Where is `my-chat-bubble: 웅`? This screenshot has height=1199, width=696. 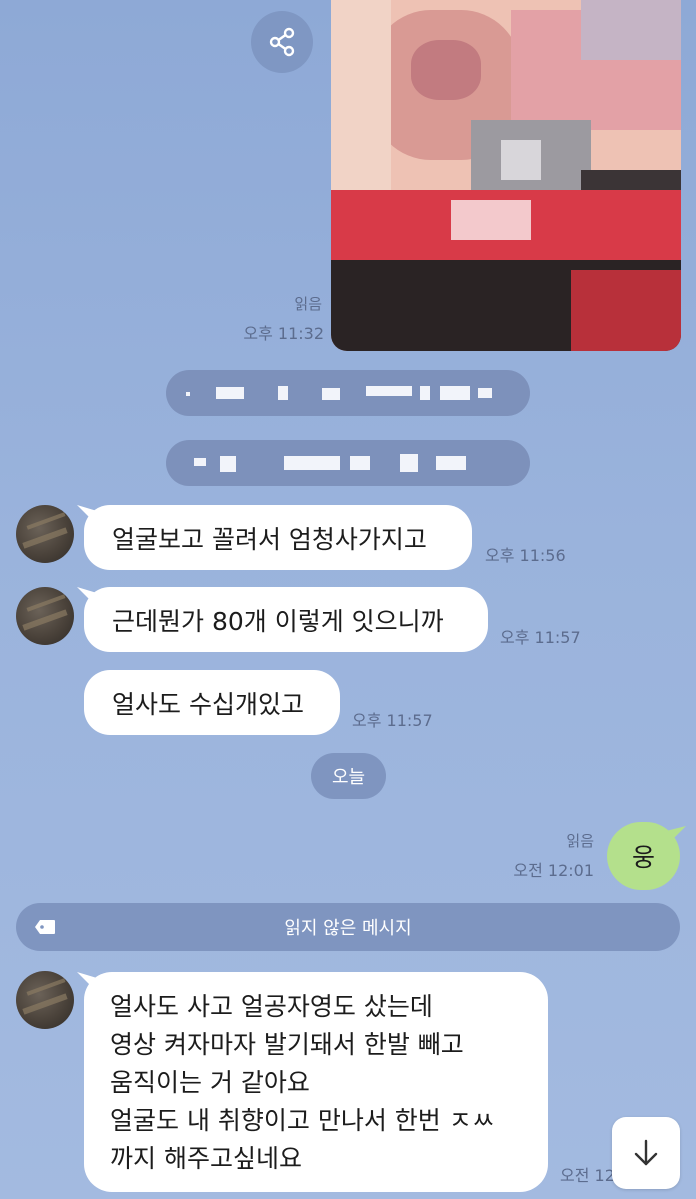 my-chat-bubble: 웅 is located at coordinates (643, 856).